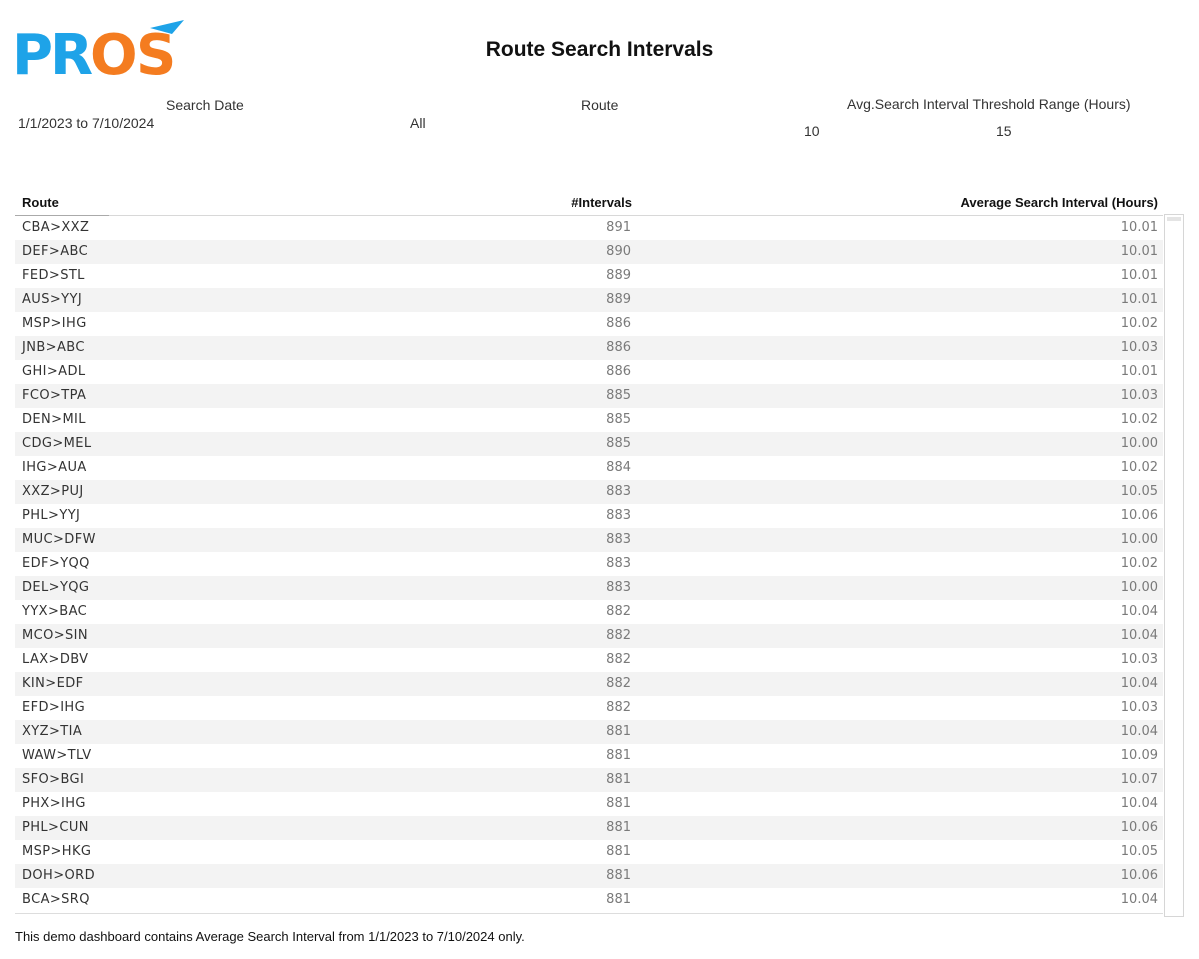  Describe the element at coordinates (52, 731) in the screenshot. I see `route-cell: XYZ>TIA` at that location.